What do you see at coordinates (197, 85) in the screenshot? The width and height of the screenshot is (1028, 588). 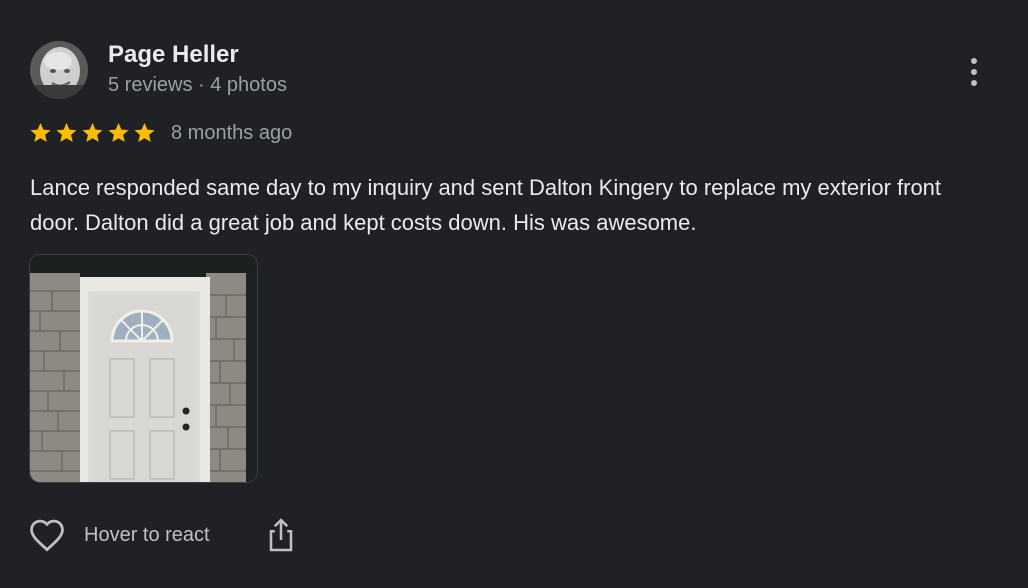 I see `author-stats: 5 reviews · 4 photos` at bounding box center [197, 85].